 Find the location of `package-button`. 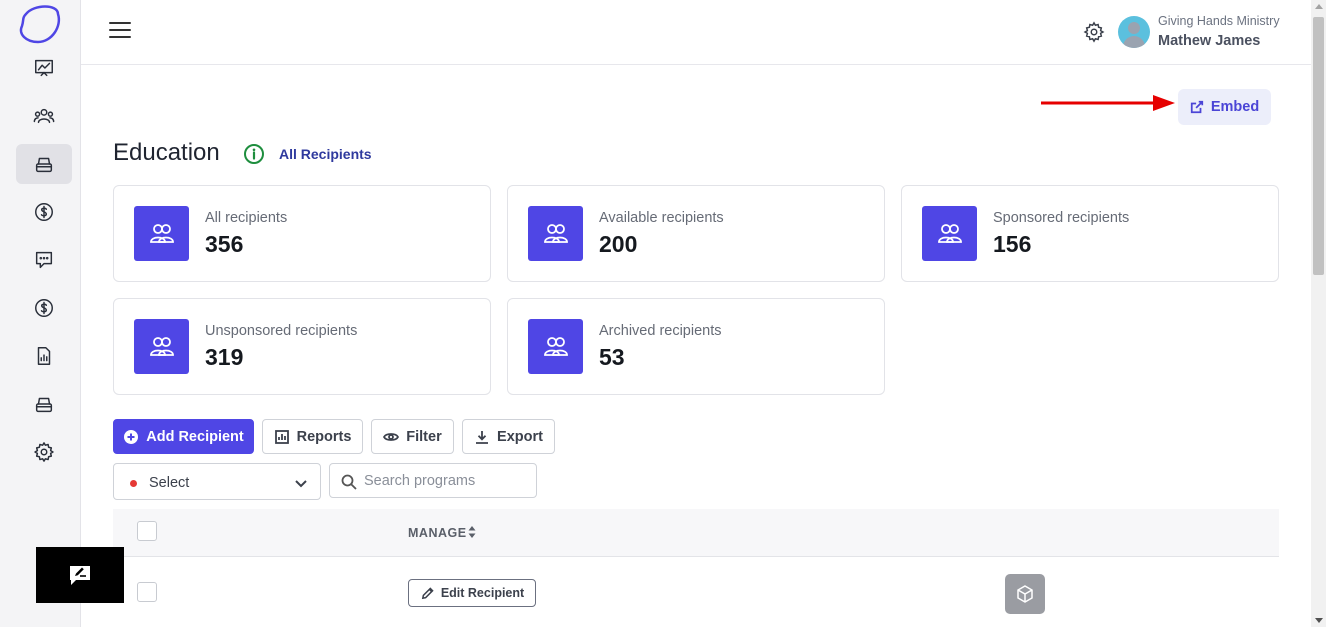

package-button is located at coordinates (1025, 594).